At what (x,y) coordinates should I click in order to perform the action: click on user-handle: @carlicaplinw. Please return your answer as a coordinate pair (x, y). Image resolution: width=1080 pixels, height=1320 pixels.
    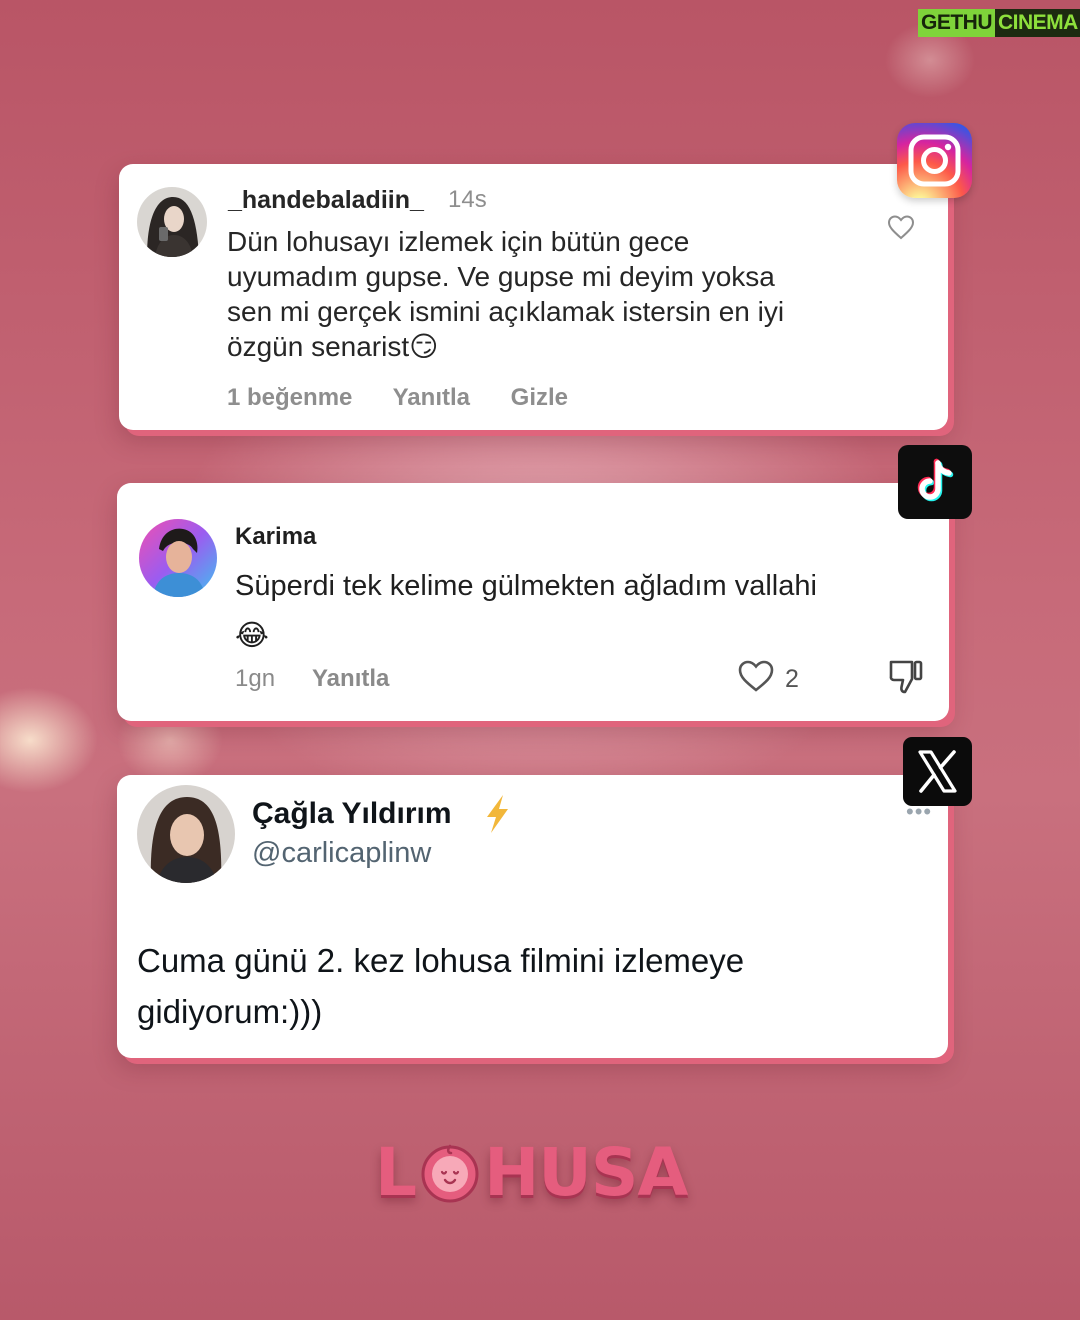
    Looking at the image, I should click on (341, 853).